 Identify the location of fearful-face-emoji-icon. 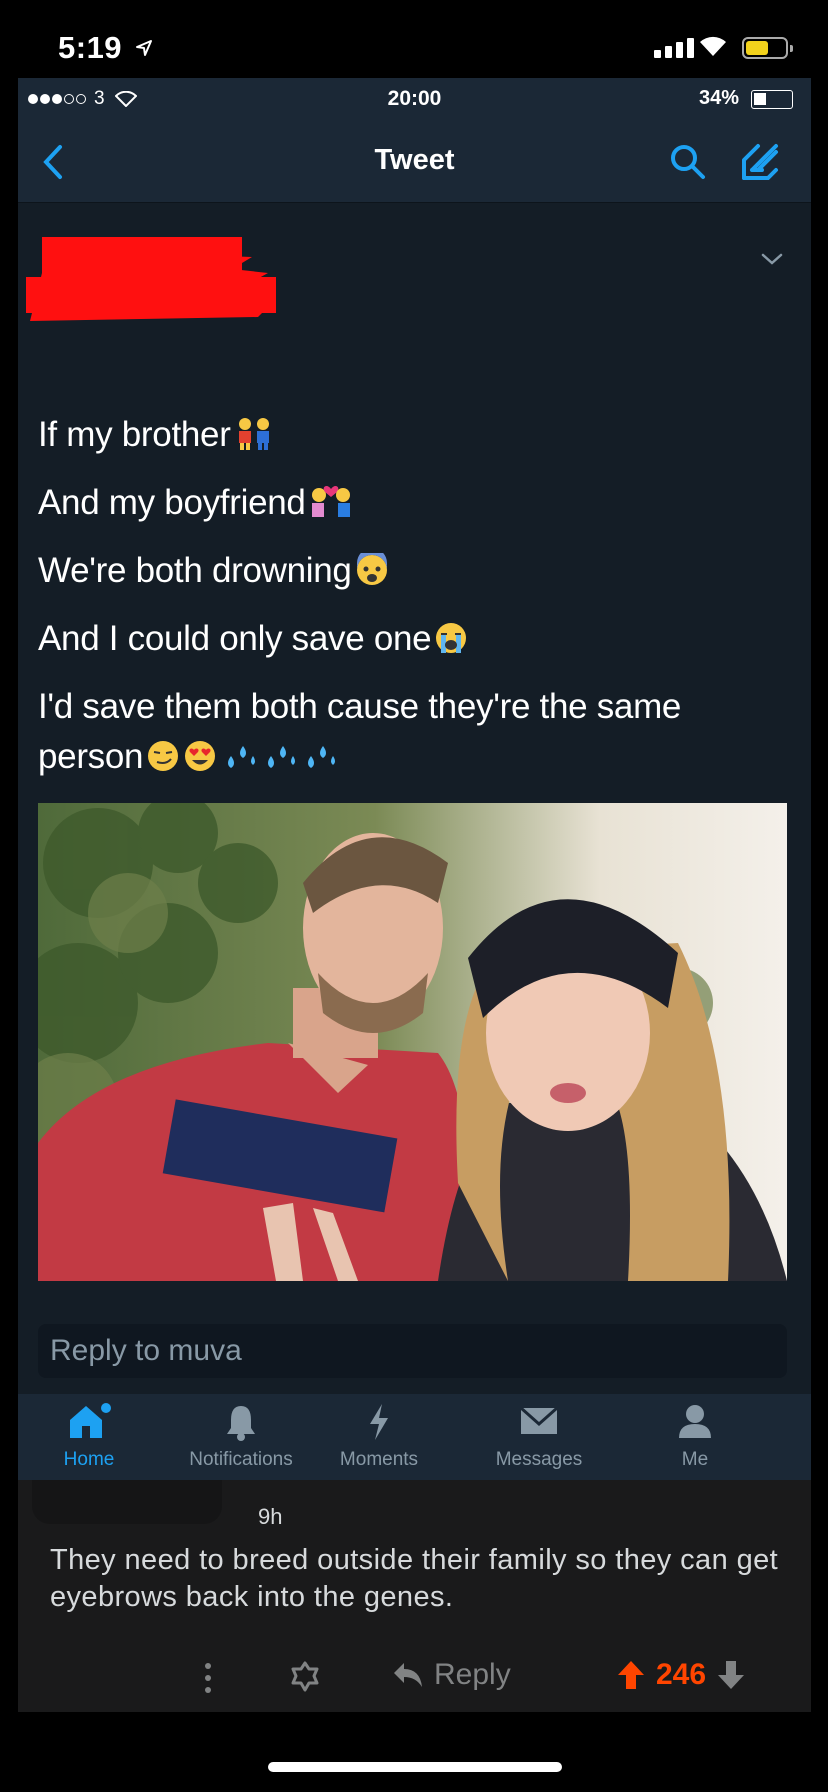
(371, 569).